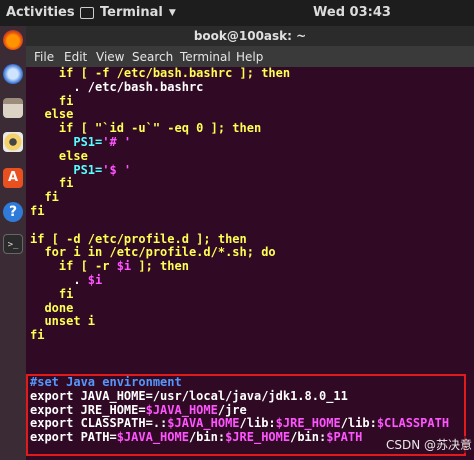 This screenshot has height=460, width=474. I want to click on code-line: if [ -d /etc/profile.d ]; then, so click(138, 238).